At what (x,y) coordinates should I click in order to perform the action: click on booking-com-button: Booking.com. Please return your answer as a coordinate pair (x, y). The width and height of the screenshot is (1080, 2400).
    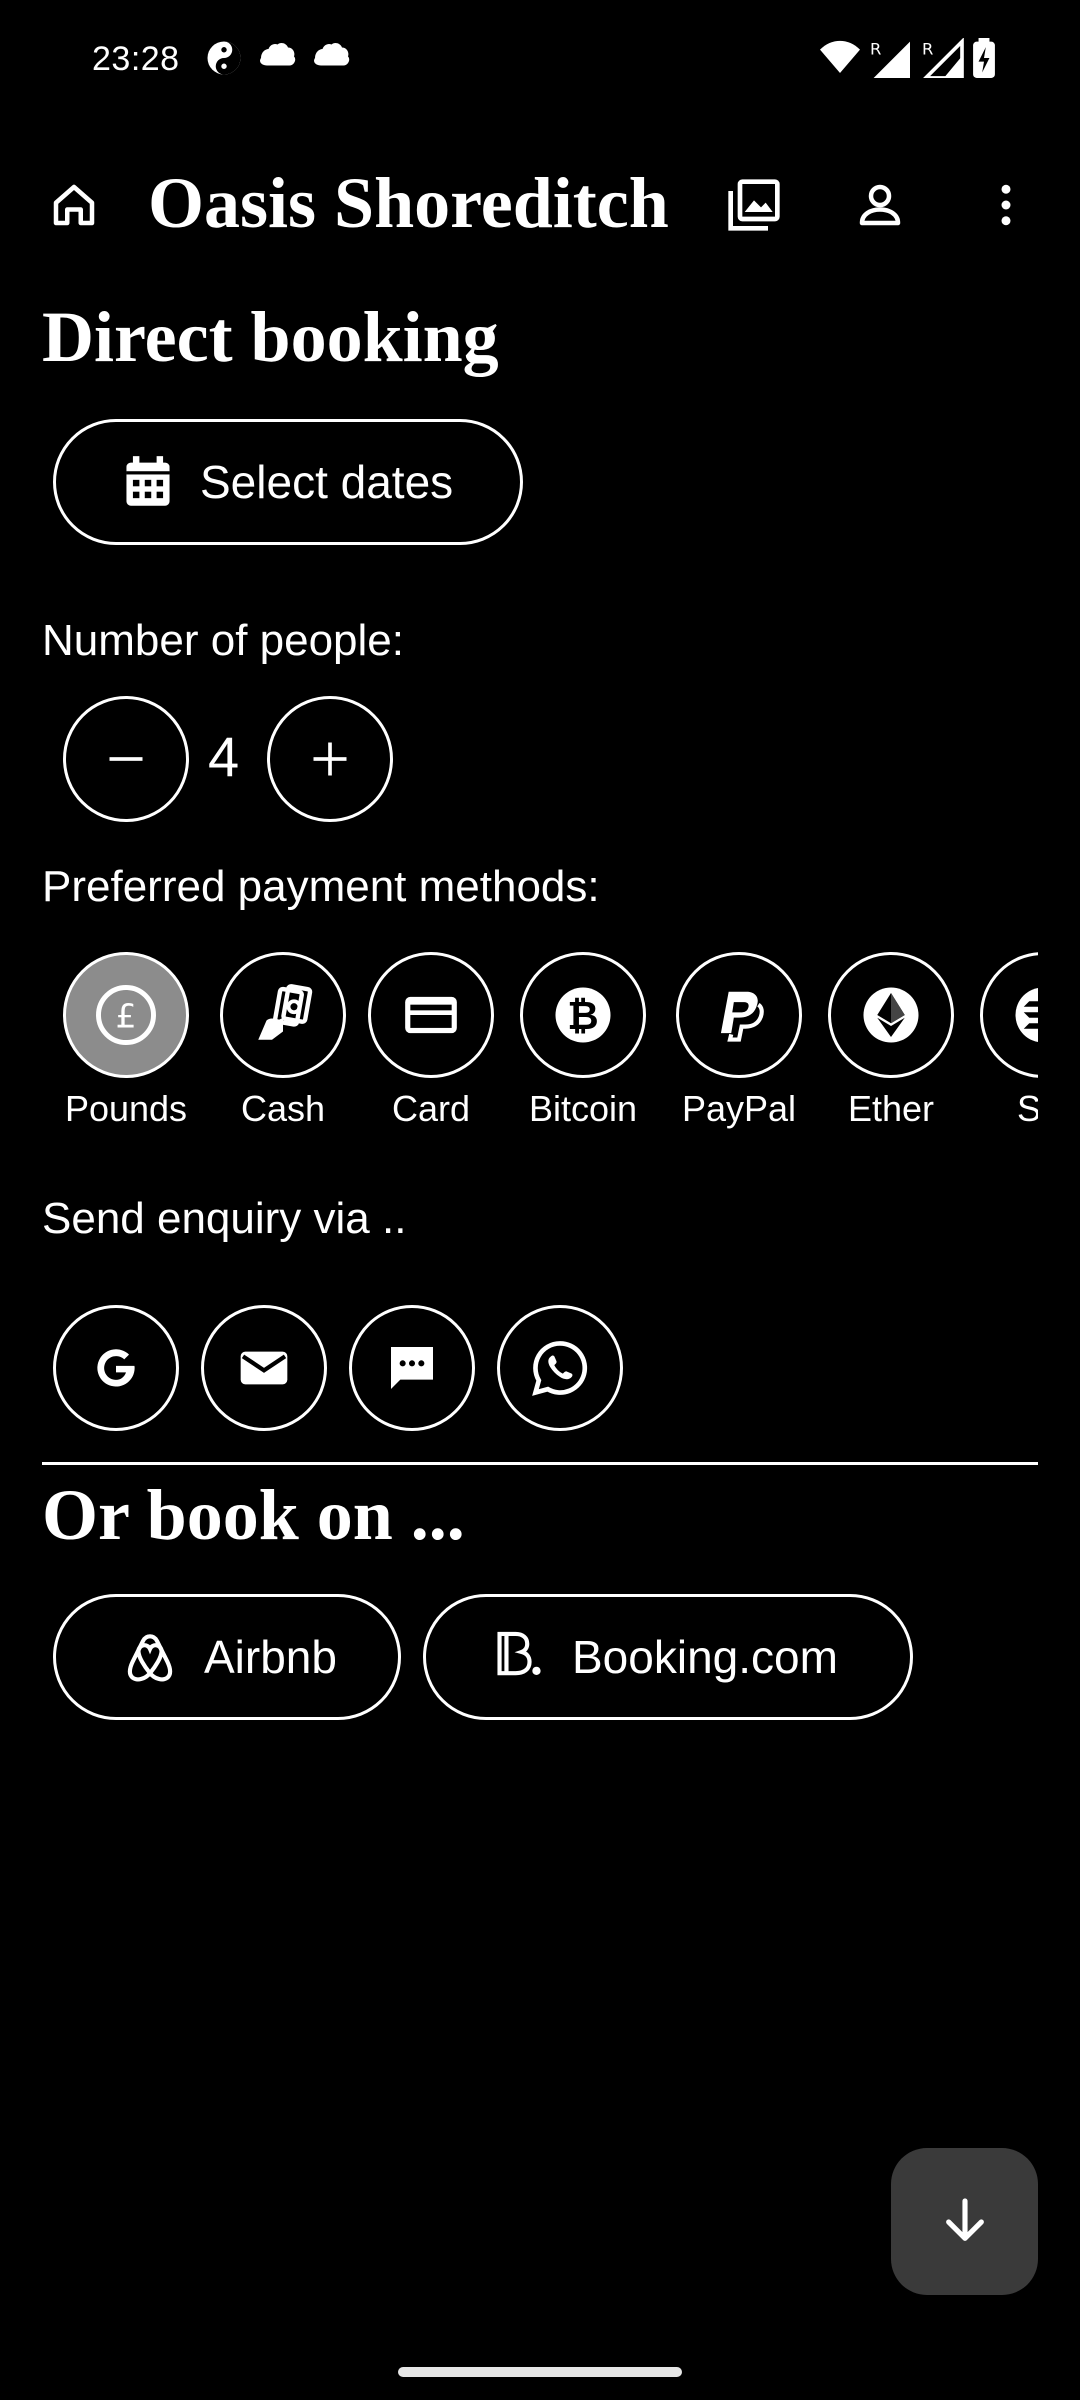
    Looking at the image, I should click on (668, 1657).